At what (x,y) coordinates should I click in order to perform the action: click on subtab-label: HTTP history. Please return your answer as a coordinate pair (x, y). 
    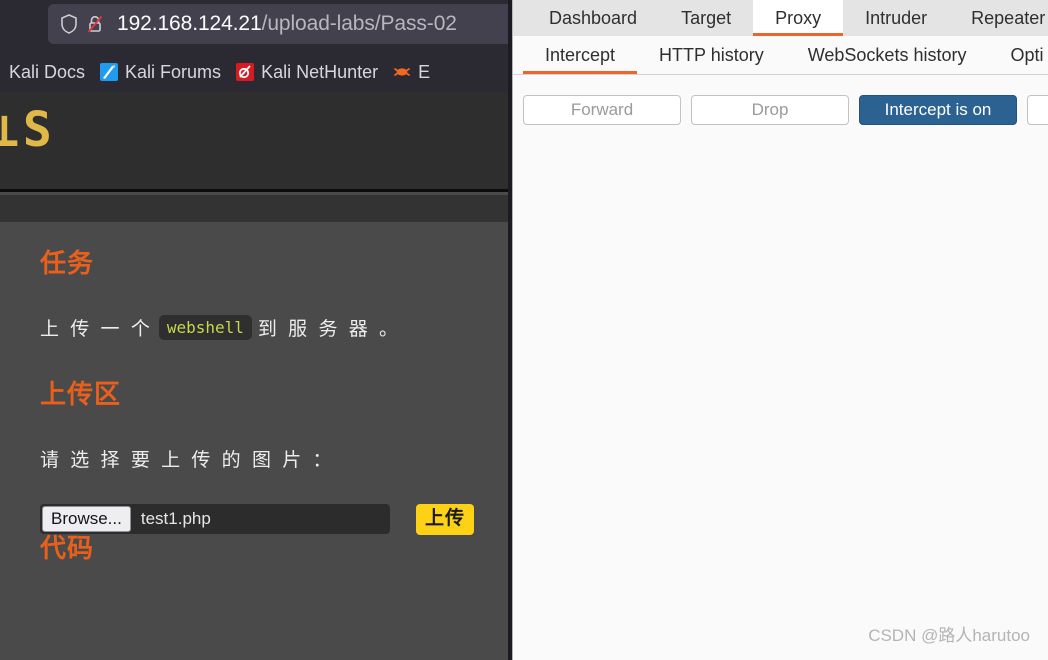
    Looking at the image, I should click on (711, 54).